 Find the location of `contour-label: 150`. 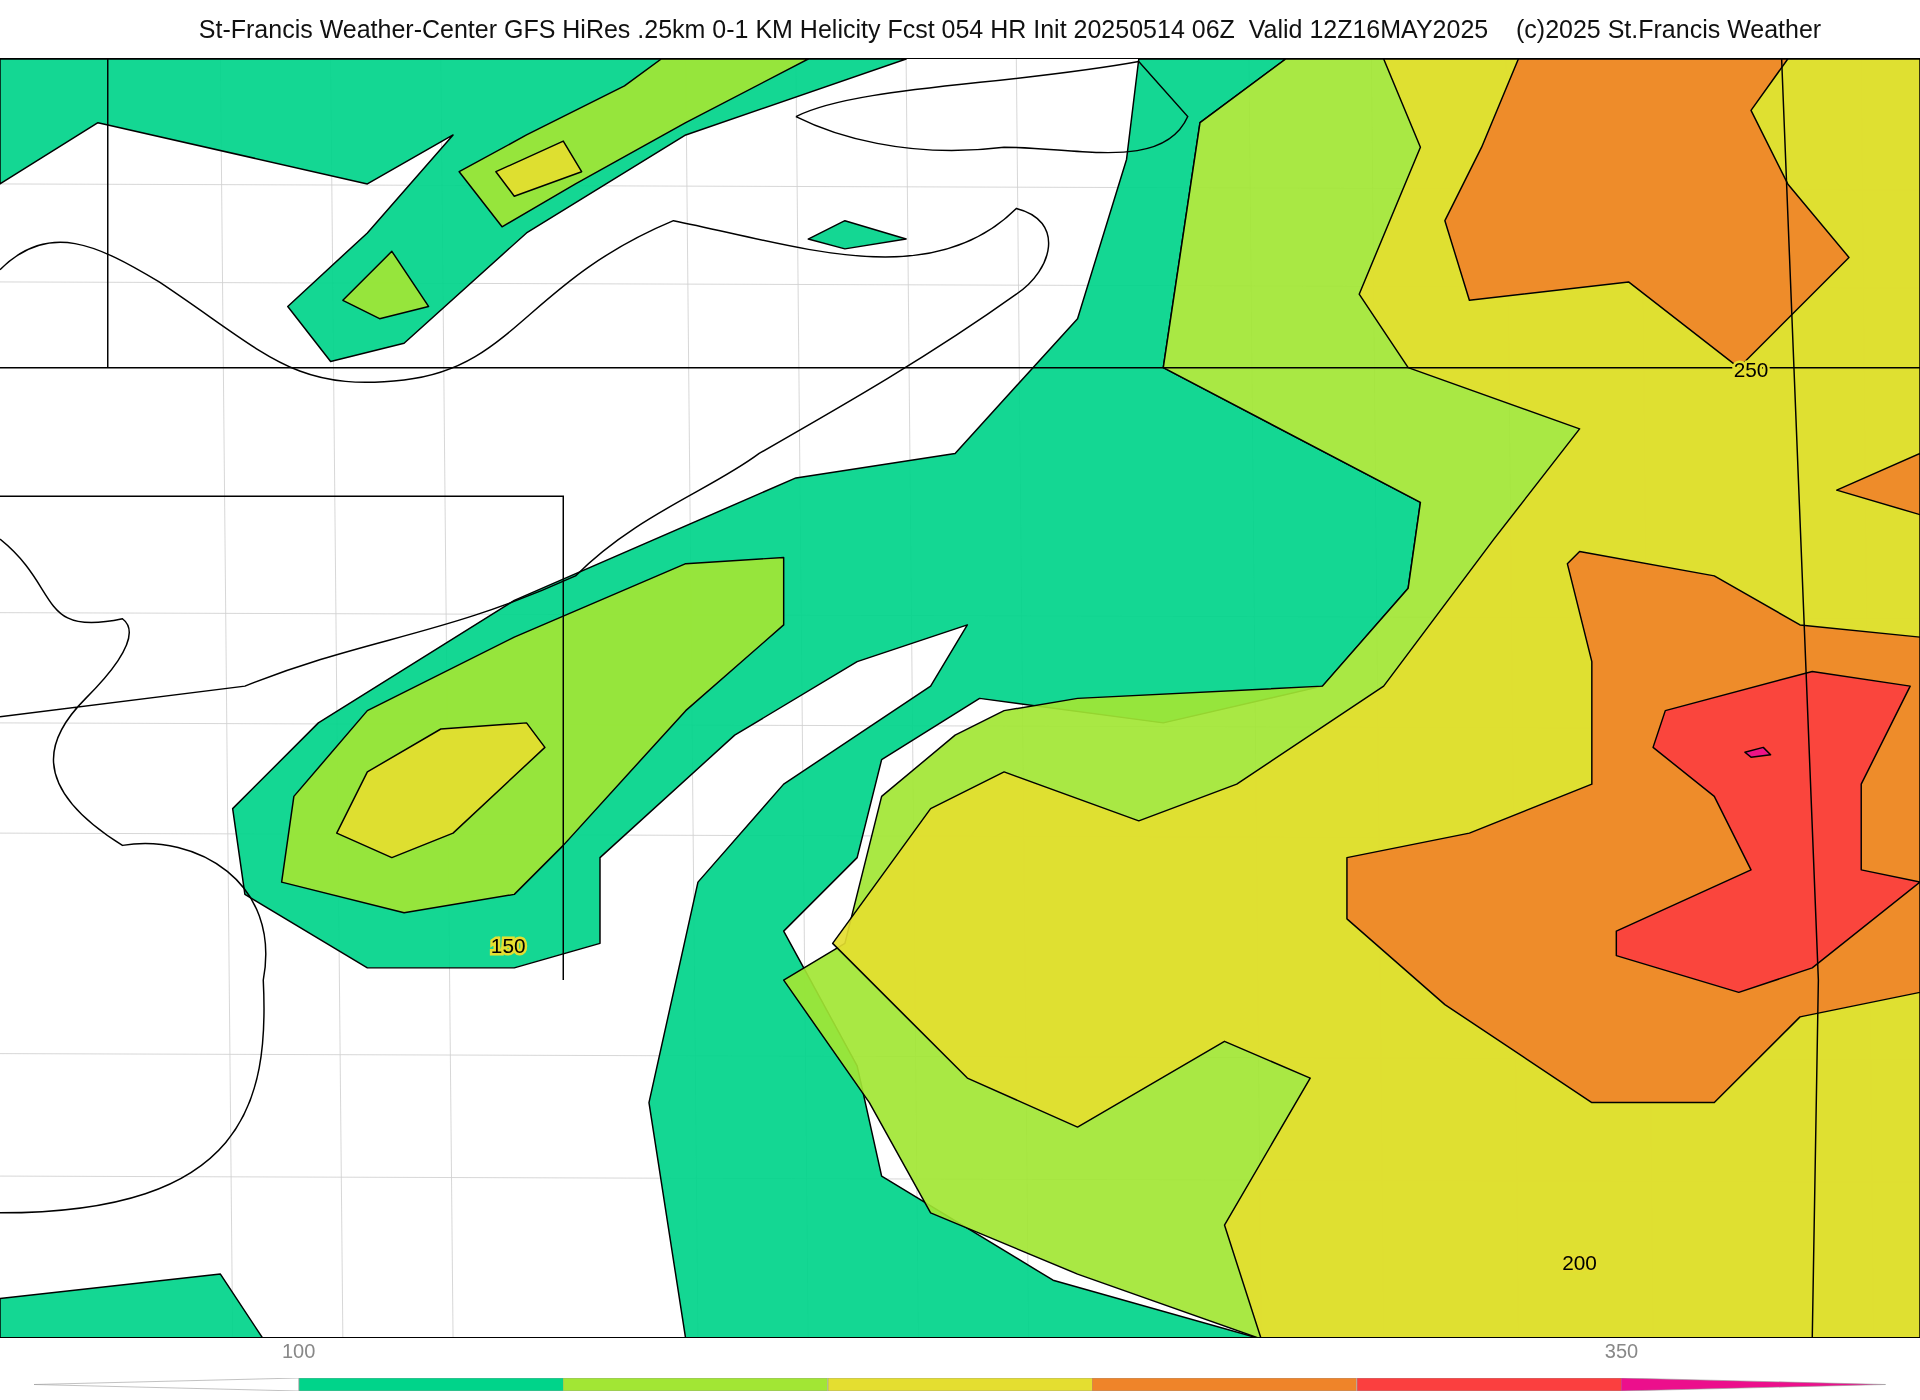

contour-label: 150 is located at coordinates (508, 946).